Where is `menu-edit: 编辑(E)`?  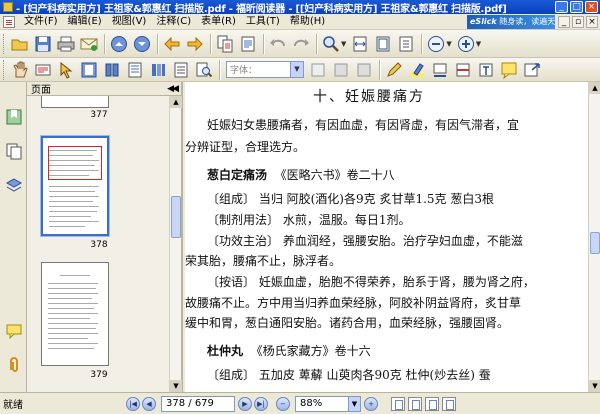
menu-edit: 编辑(E) is located at coordinates (85, 22).